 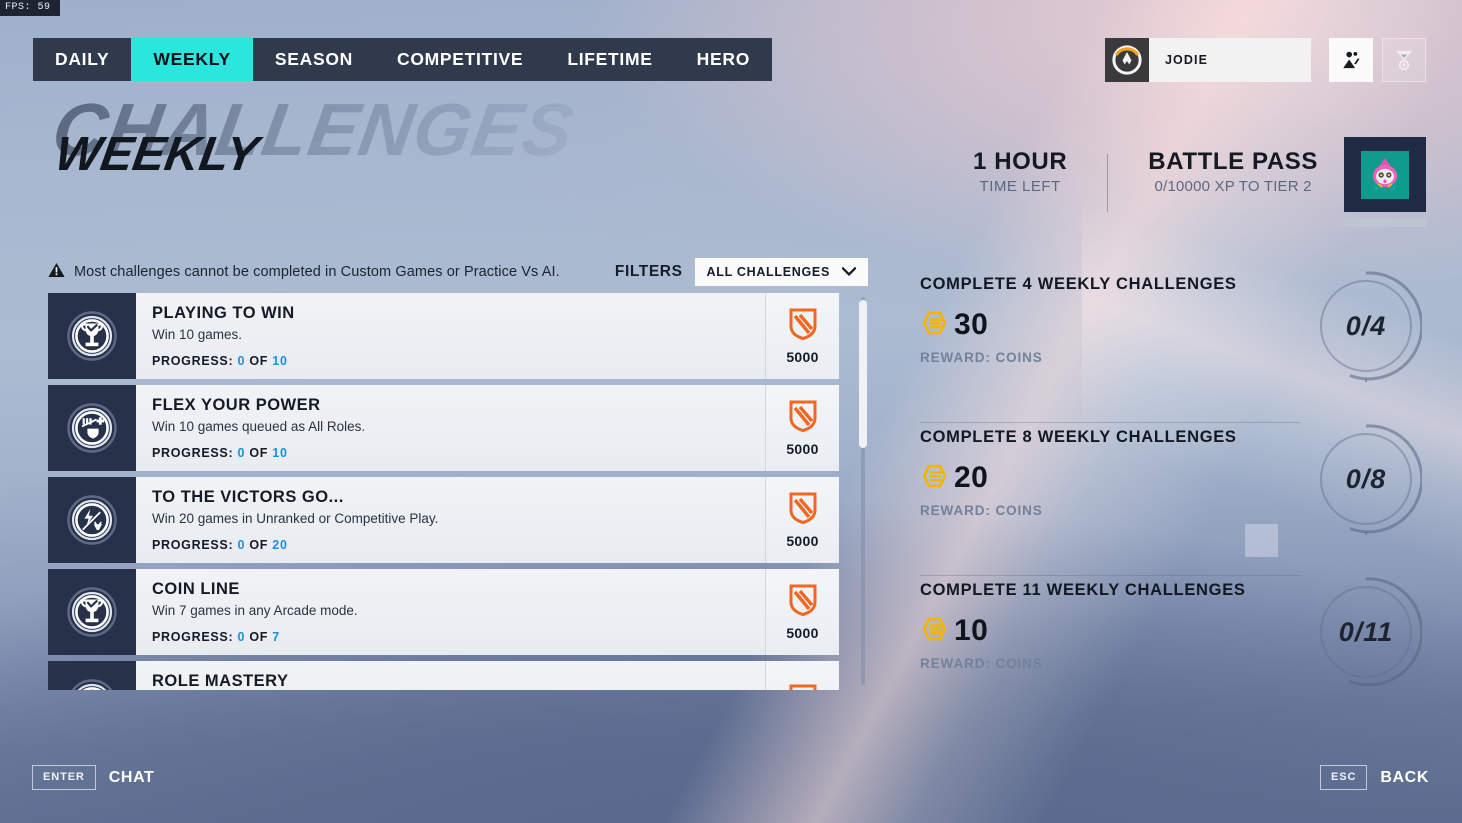 What do you see at coordinates (971, 324) in the screenshot?
I see `reward-tier-amount: 30` at bounding box center [971, 324].